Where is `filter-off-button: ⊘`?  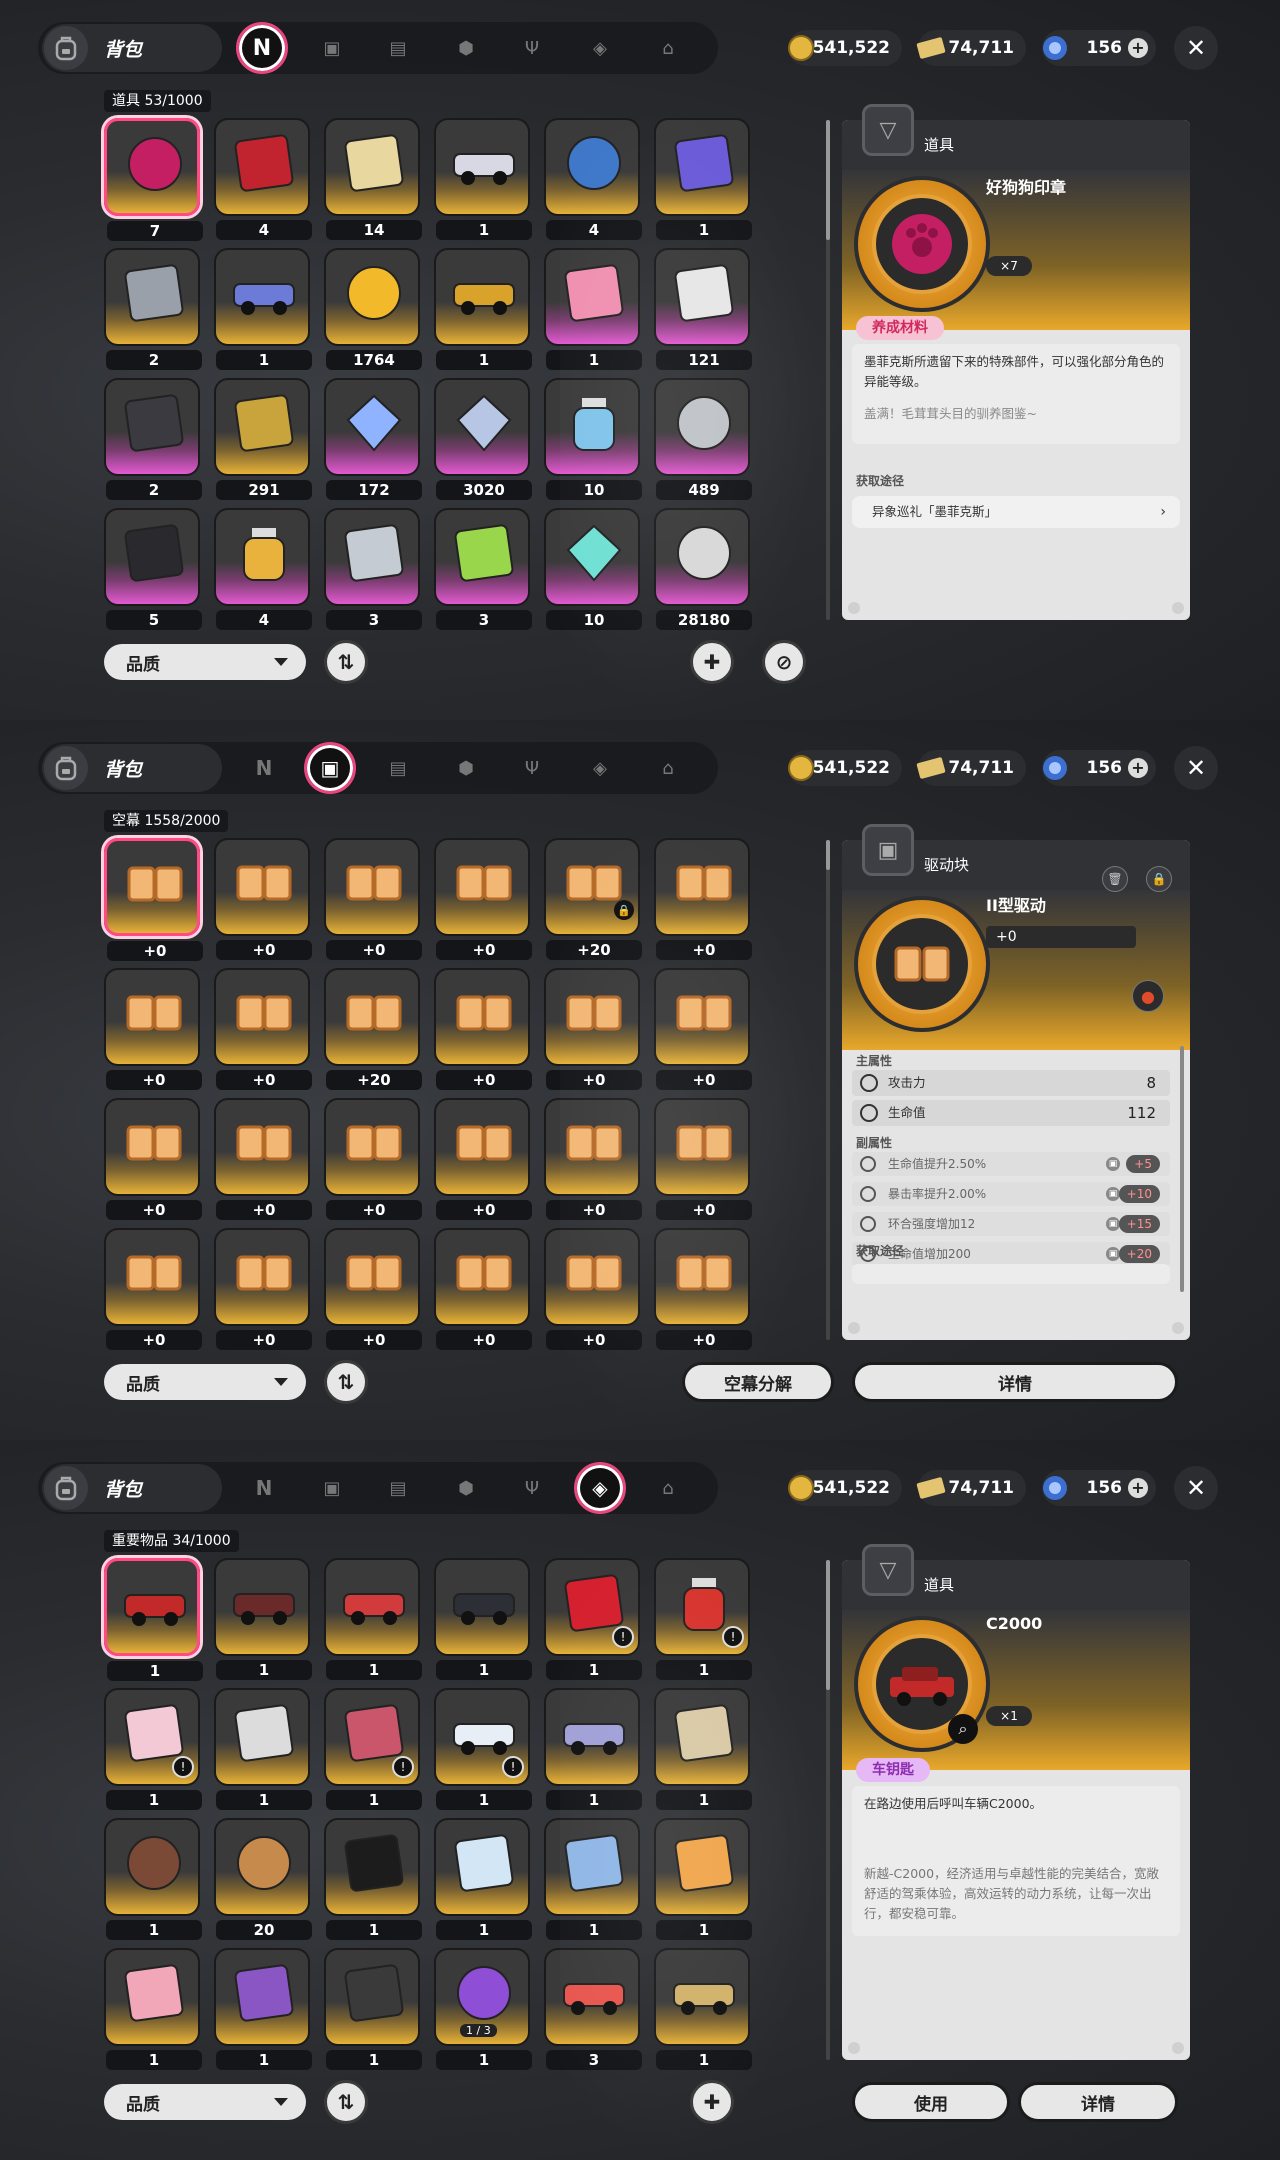 filter-off-button: ⊘ is located at coordinates (784, 662).